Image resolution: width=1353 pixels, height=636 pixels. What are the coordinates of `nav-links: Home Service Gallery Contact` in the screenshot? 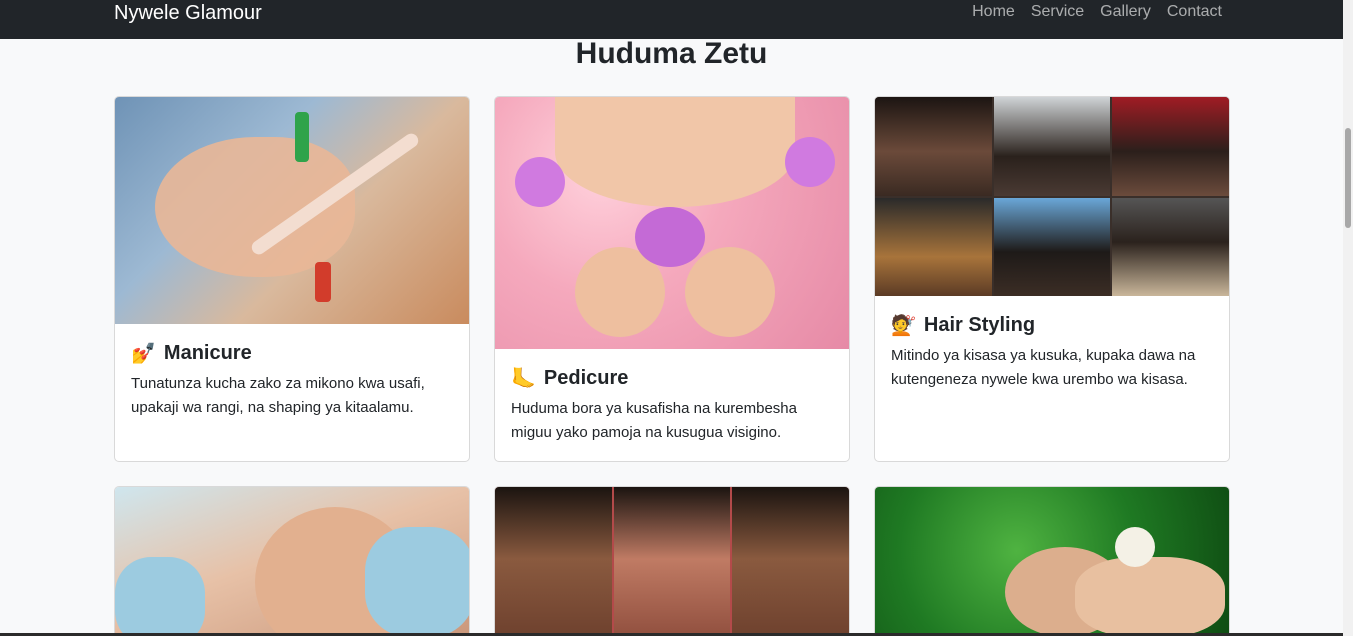 It's located at (1097, 12).